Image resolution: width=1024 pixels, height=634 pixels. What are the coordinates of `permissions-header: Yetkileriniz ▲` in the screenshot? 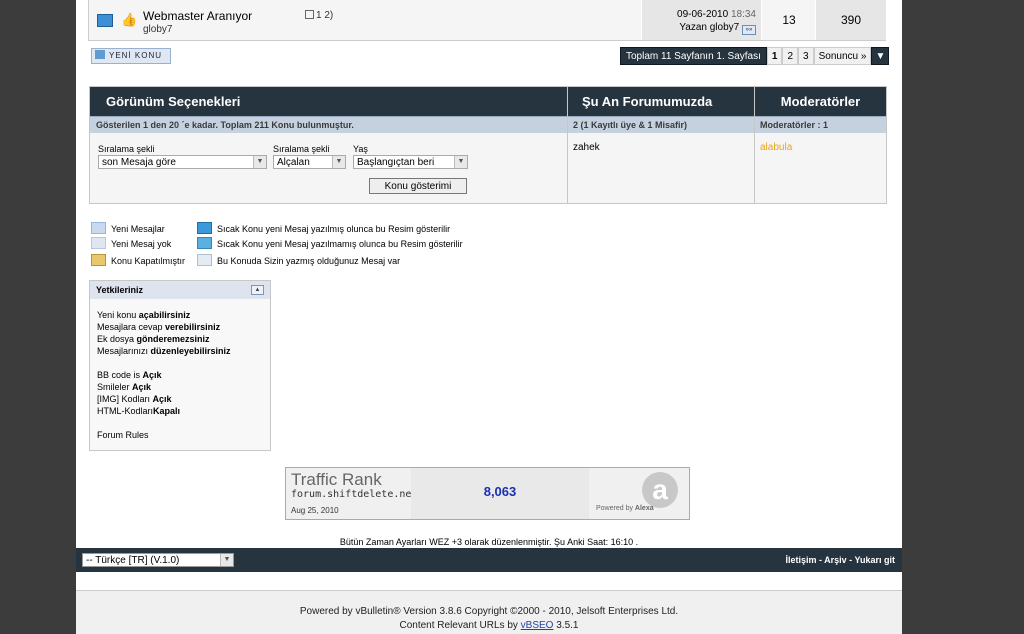 It's located at (180, 290).